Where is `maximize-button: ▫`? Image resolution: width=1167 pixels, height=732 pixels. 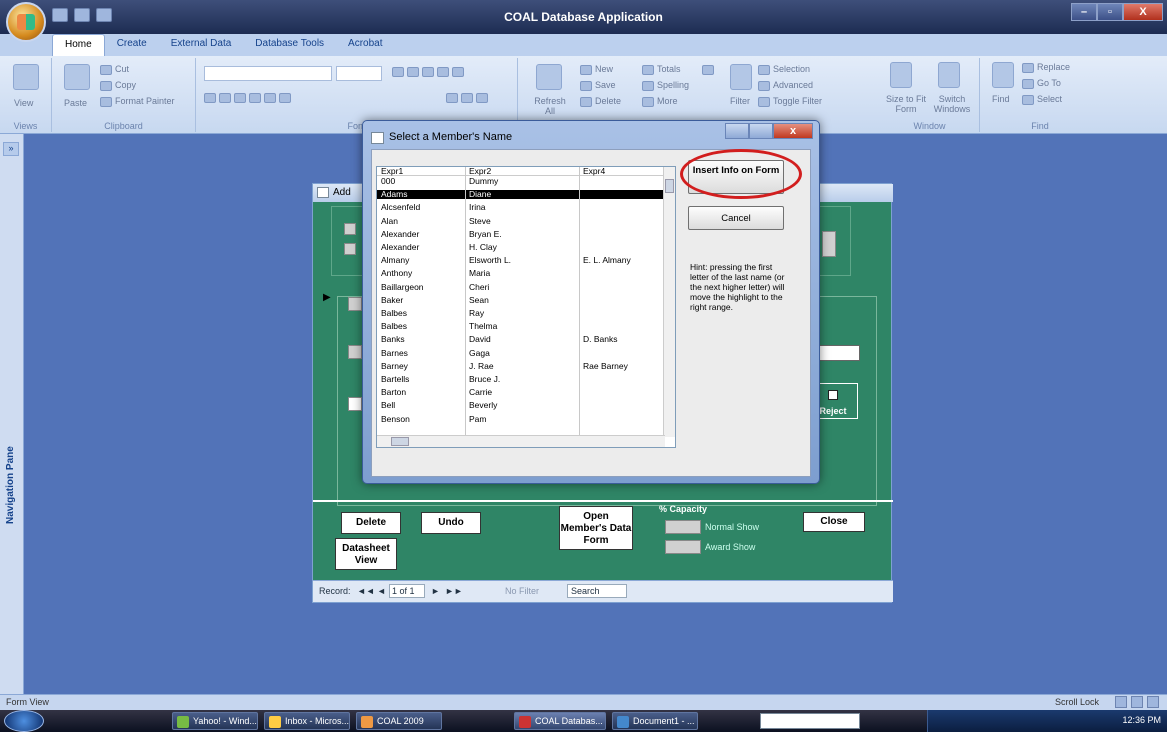 maximize-button: ▫ is located at coordinates (1110, 12).